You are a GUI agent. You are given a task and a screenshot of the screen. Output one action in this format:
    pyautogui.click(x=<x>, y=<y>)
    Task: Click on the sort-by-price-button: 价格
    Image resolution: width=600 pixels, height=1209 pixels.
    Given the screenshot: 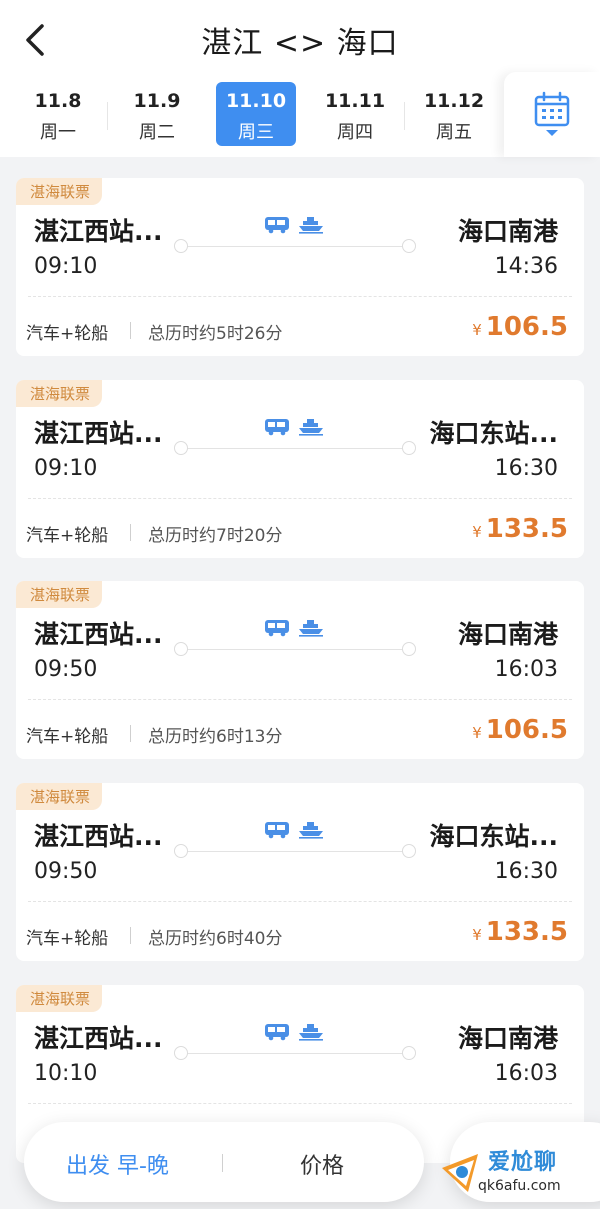 What is the action you would take?
    pyautogui.click(x=322, y=1164)
    